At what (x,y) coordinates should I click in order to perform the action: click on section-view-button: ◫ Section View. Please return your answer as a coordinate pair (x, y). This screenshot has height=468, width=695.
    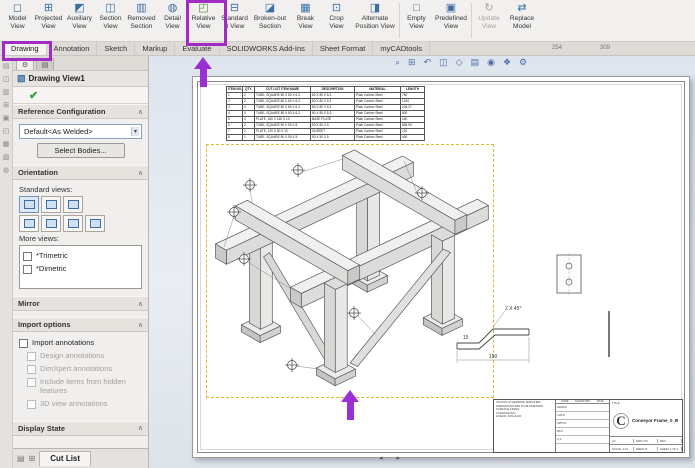
    Looking at the image, I should click on (110, 20).